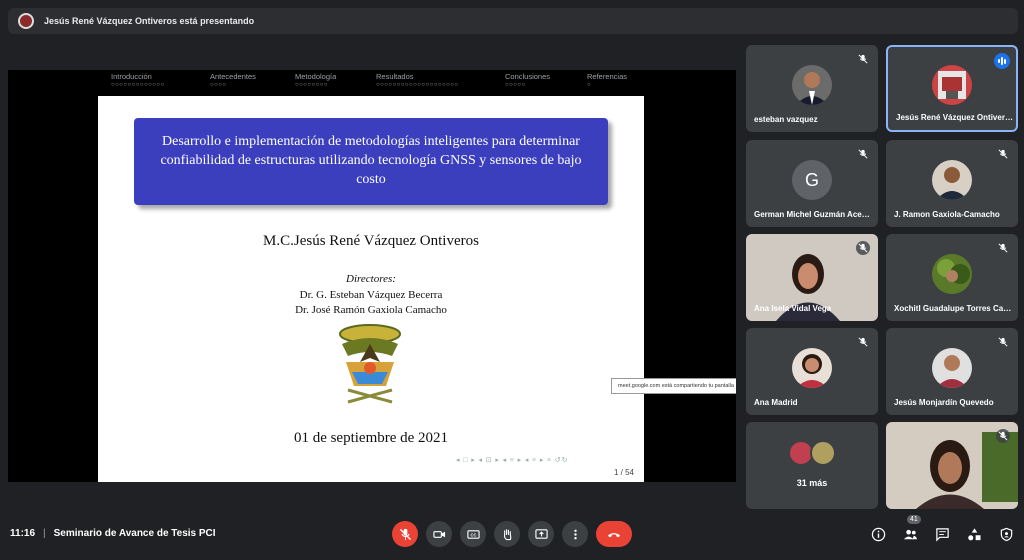 The image size is (1024, 560). What do you see at coordinates (776, 402) in the screenshot?
I see `participant-name: Ana Madrid` at bounding box center [776, 402].